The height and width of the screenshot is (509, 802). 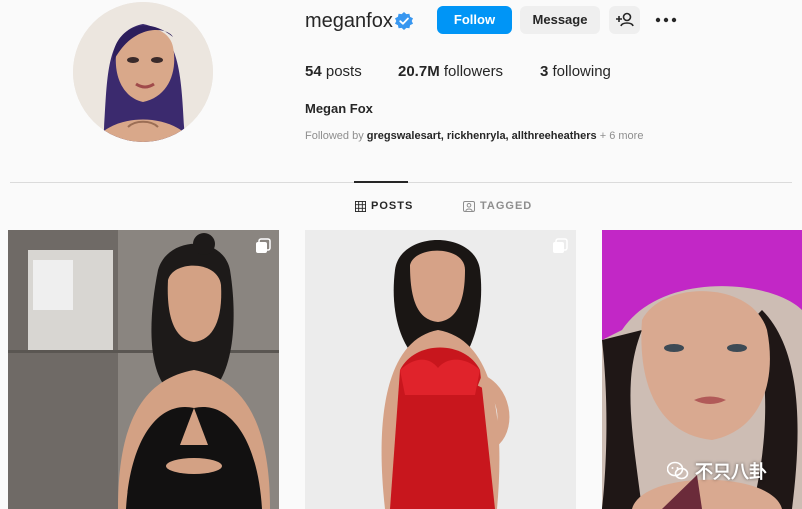 I want to click on following-count: 3, so click(x=544, y=71).